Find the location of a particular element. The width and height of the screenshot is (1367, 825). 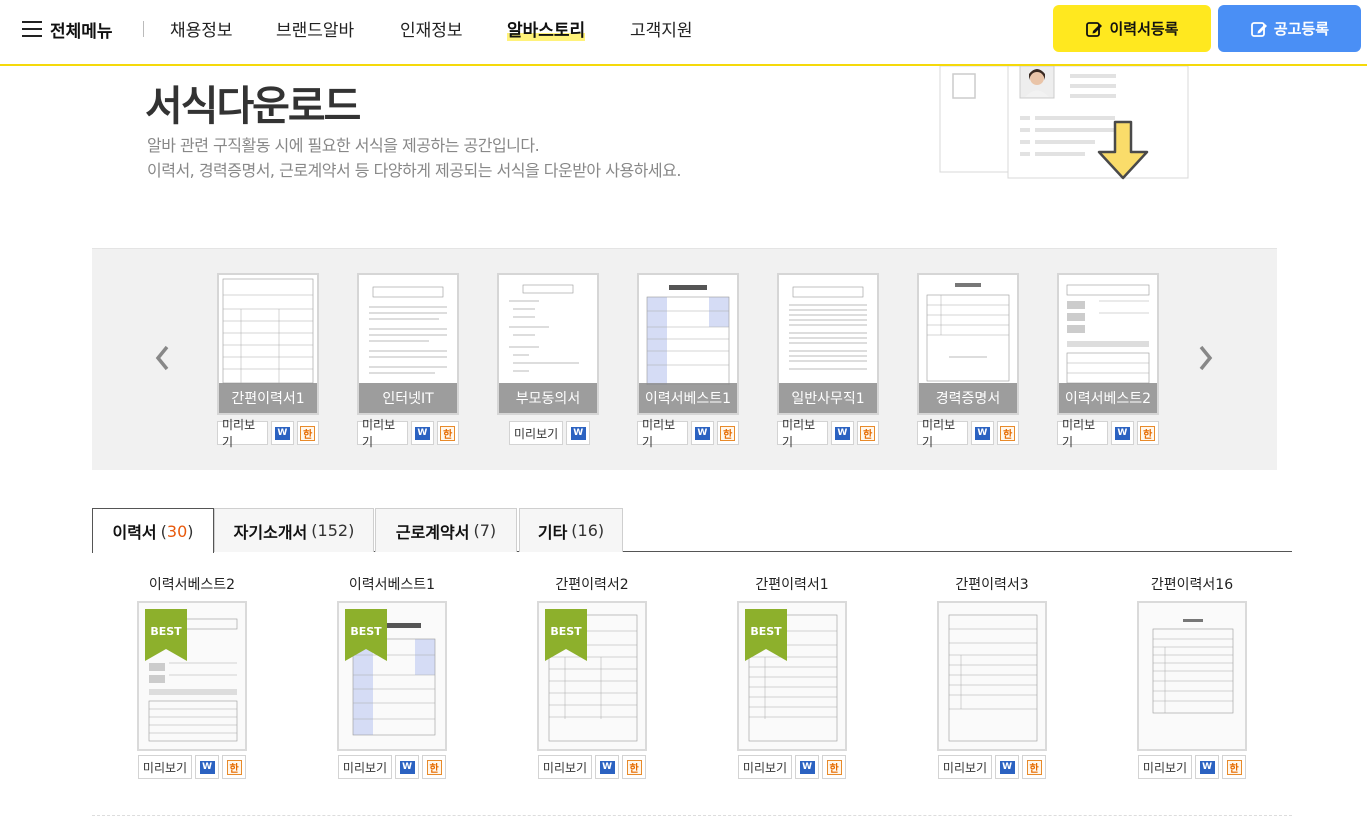

tab-resume: 이력서 (30) is located at coordinates (153, 530).